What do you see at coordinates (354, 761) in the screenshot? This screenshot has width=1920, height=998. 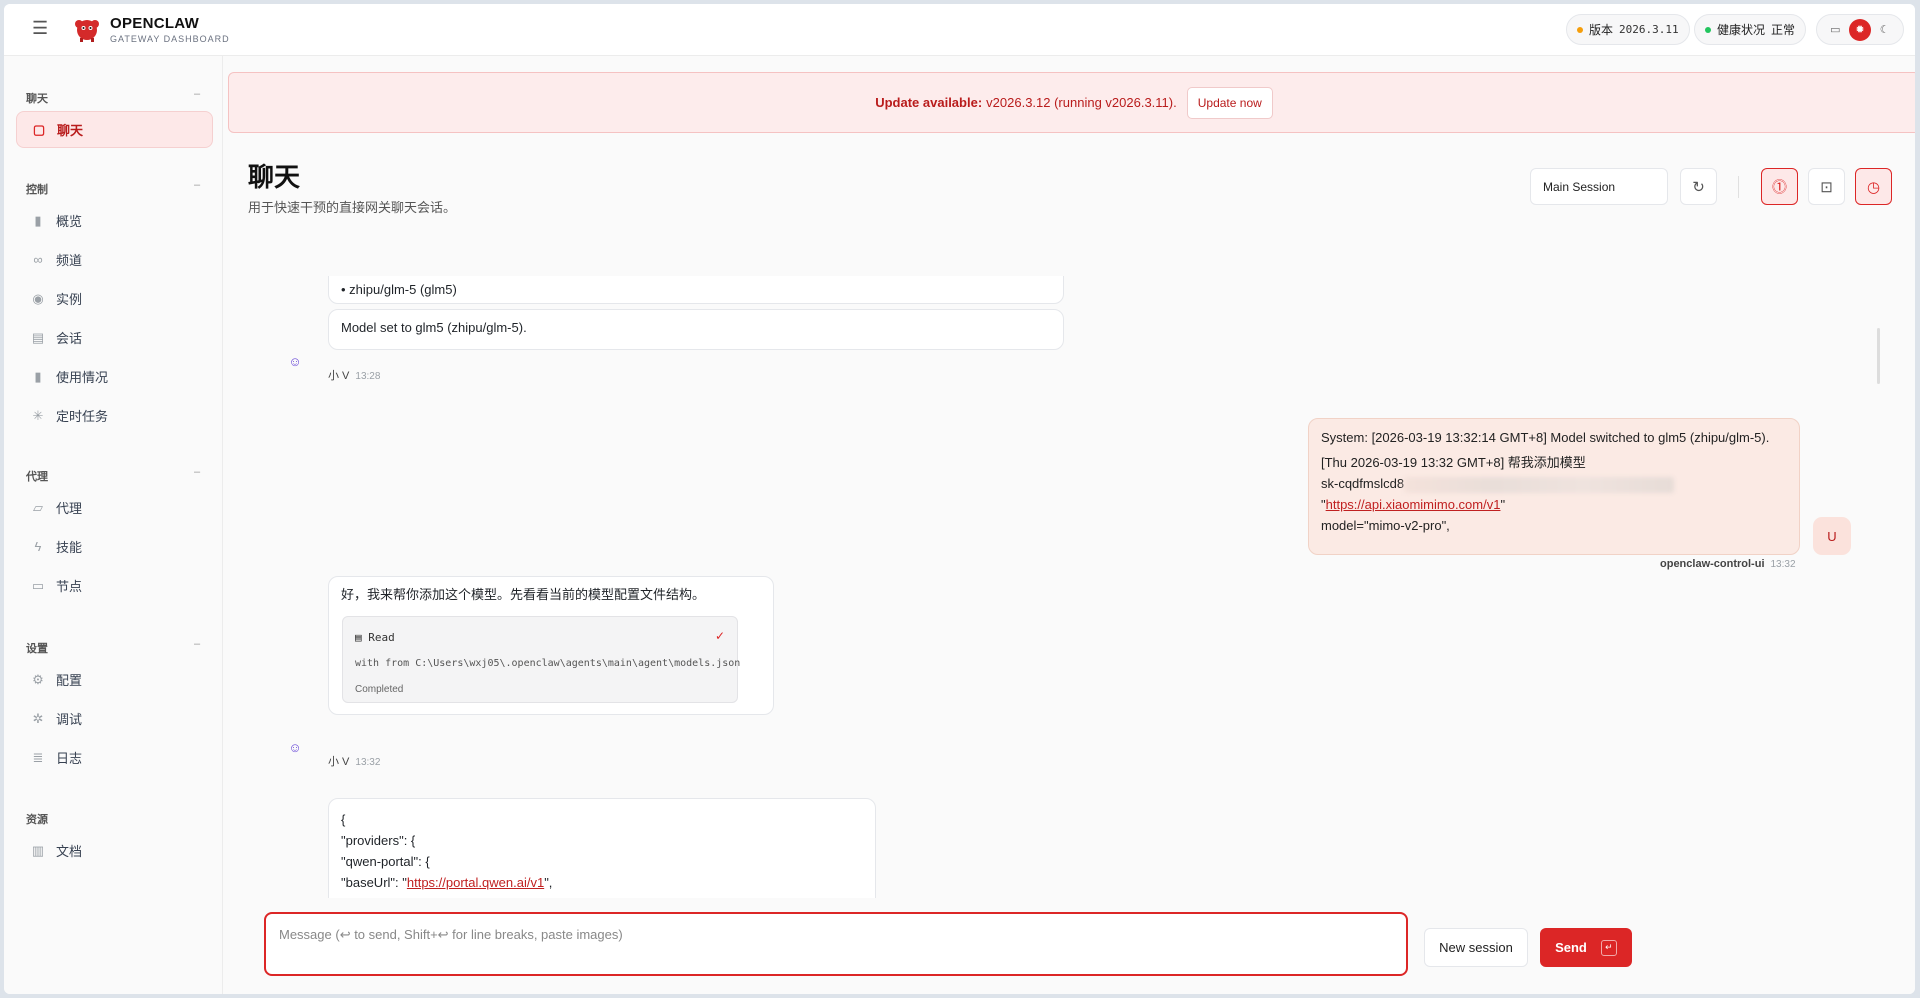 I see `message-meta: 小 V 13:32` at bounding box center [354, 761].